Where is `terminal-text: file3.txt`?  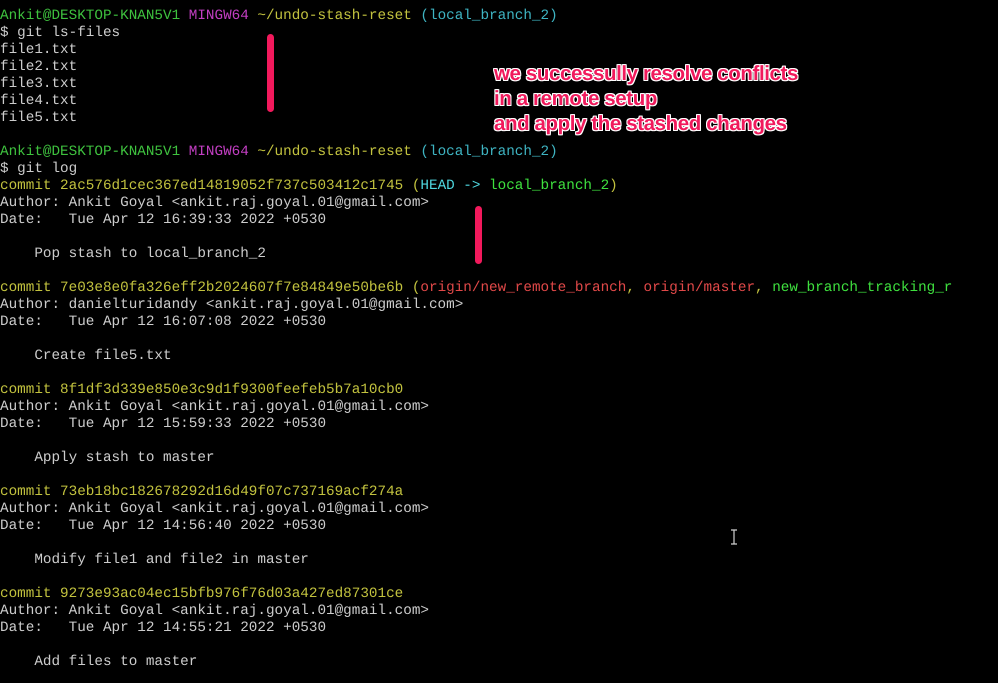
terminal-text: file3.txt is located at coordinates (39, 84).